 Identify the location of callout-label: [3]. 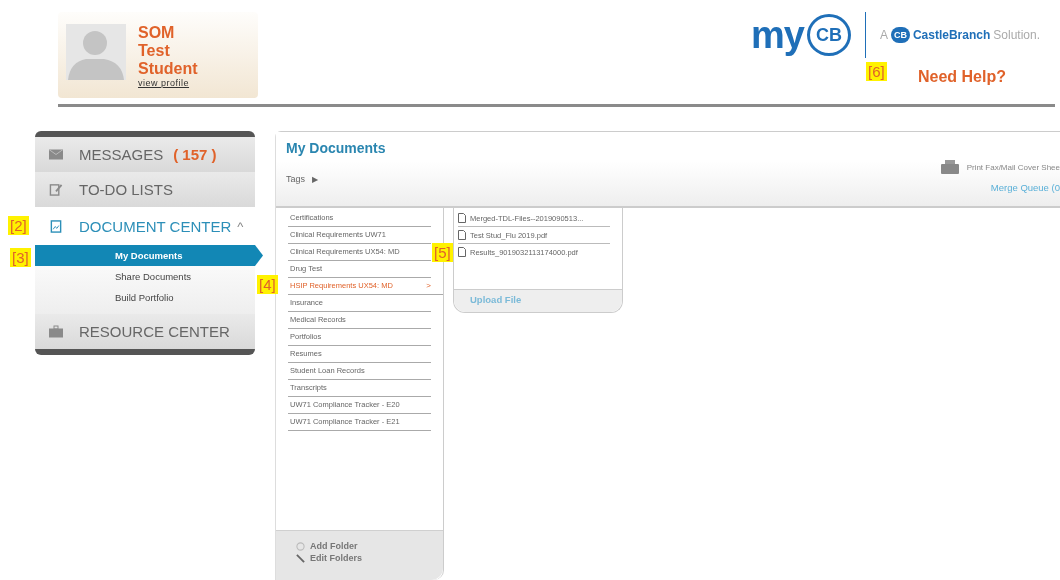
(20, 257).